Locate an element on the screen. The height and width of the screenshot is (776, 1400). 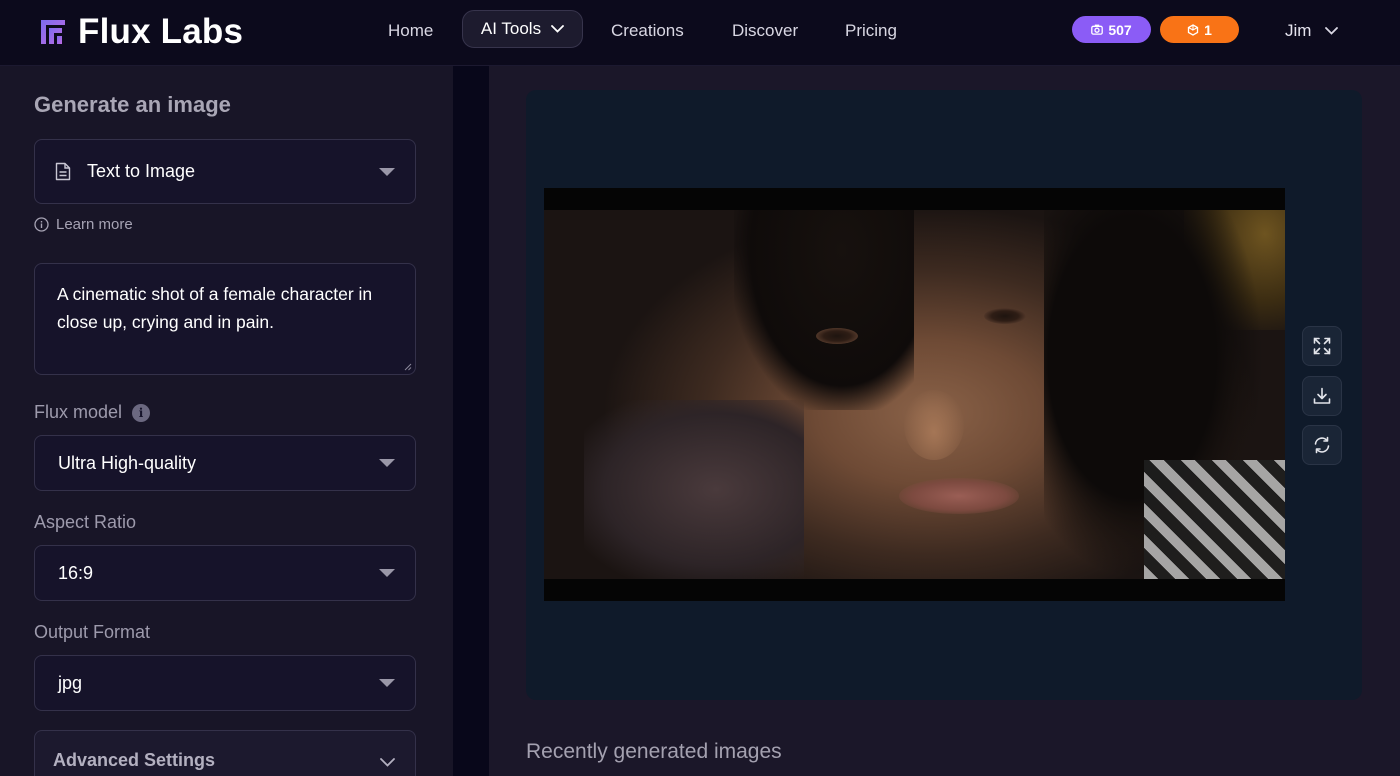
photo-nose is located at coordinates (934, 425).